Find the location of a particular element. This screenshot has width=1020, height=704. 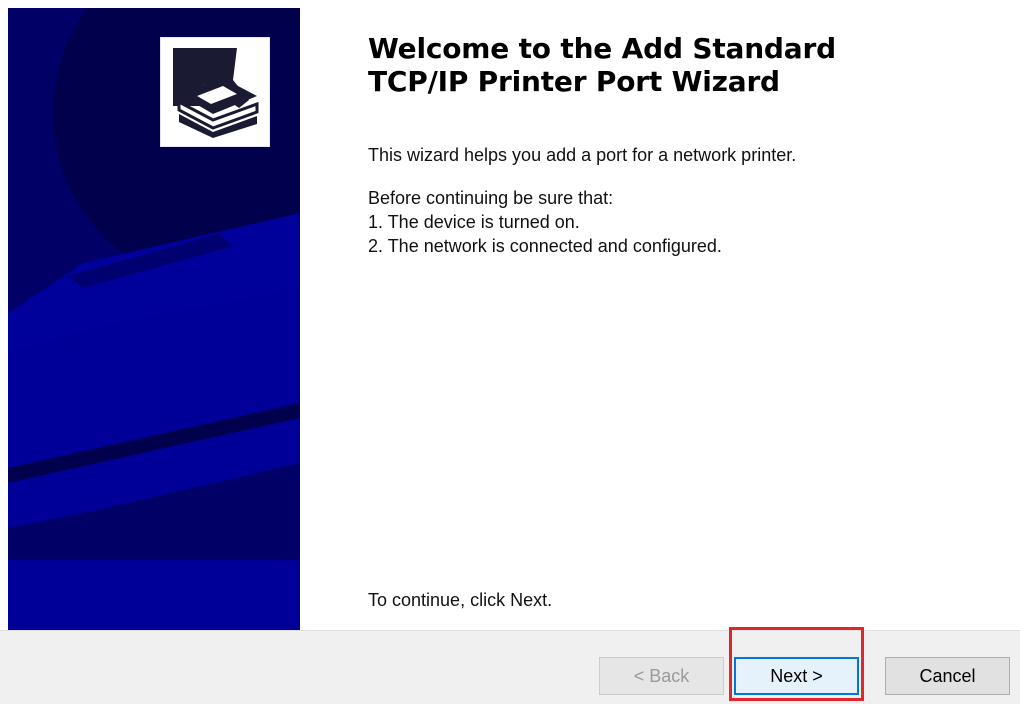

continue-instruction: To continue, click Next. is located at coordinates (460, 600).